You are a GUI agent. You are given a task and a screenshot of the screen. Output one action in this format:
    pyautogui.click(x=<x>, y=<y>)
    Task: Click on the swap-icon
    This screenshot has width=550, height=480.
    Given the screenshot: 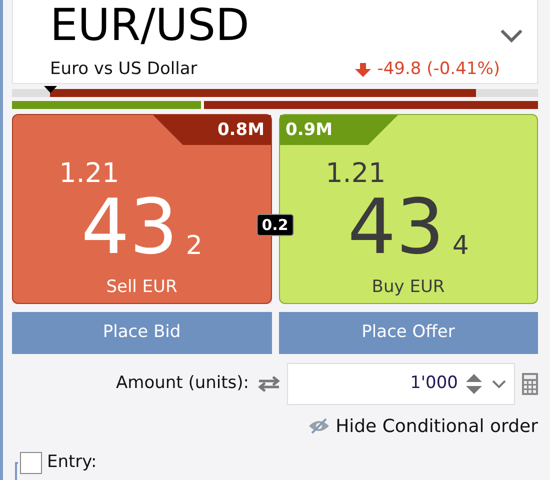 What is the action you would take?
    pyautogui.click(x=269, y=384)
    